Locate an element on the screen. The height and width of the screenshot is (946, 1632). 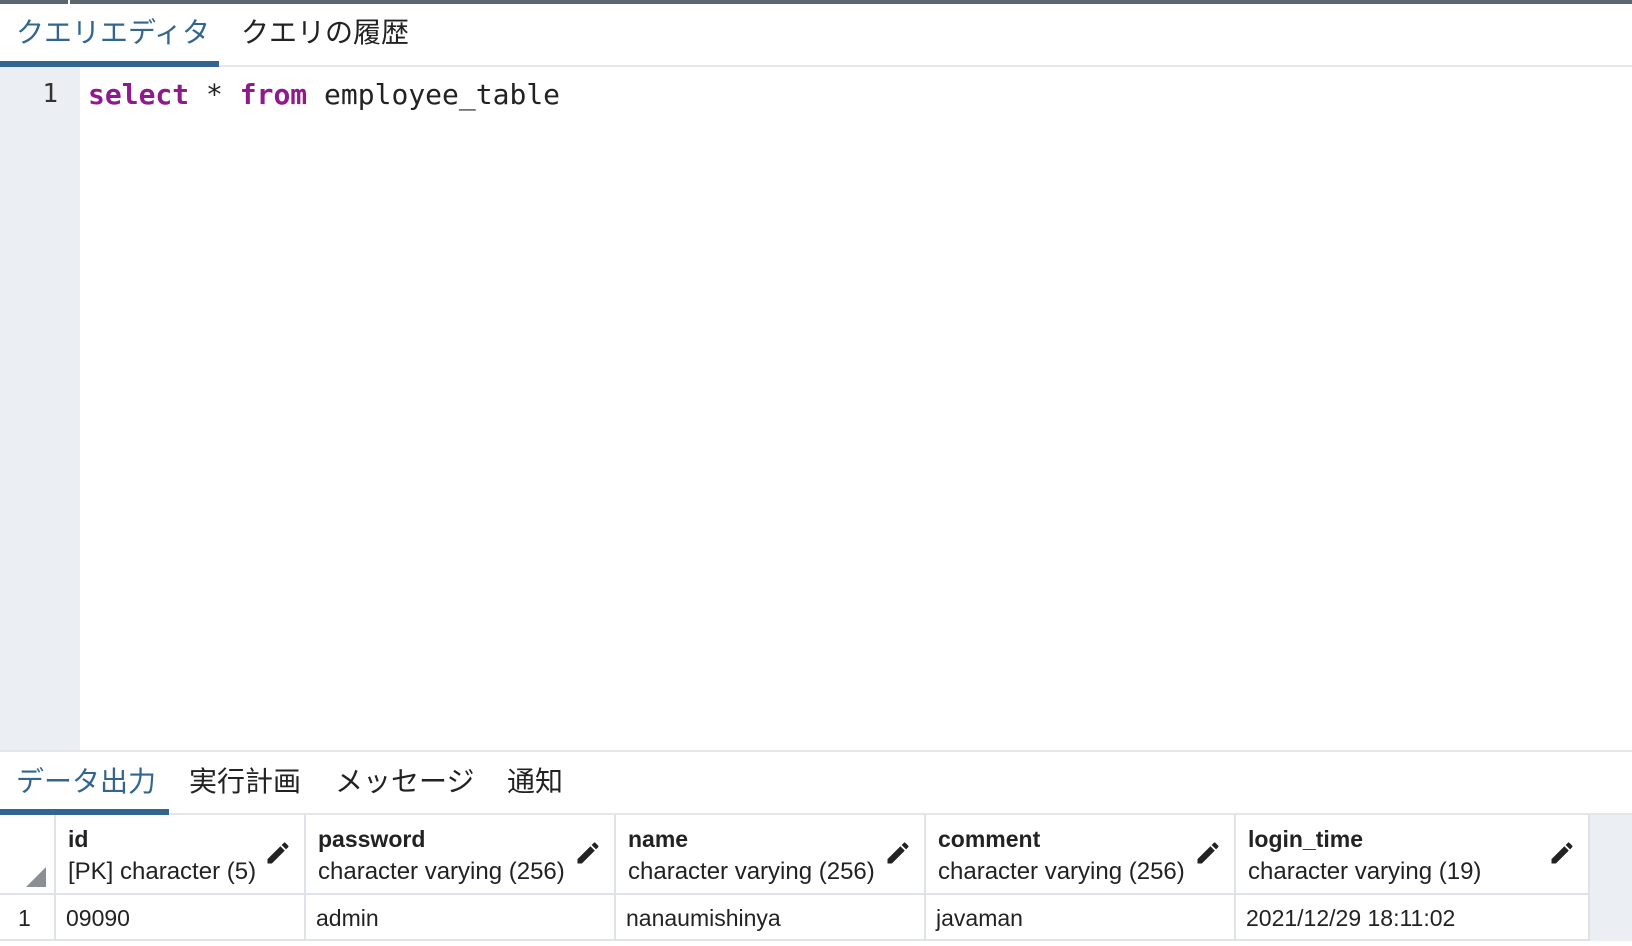
select-all-corner is located at coordinates (28, 855).